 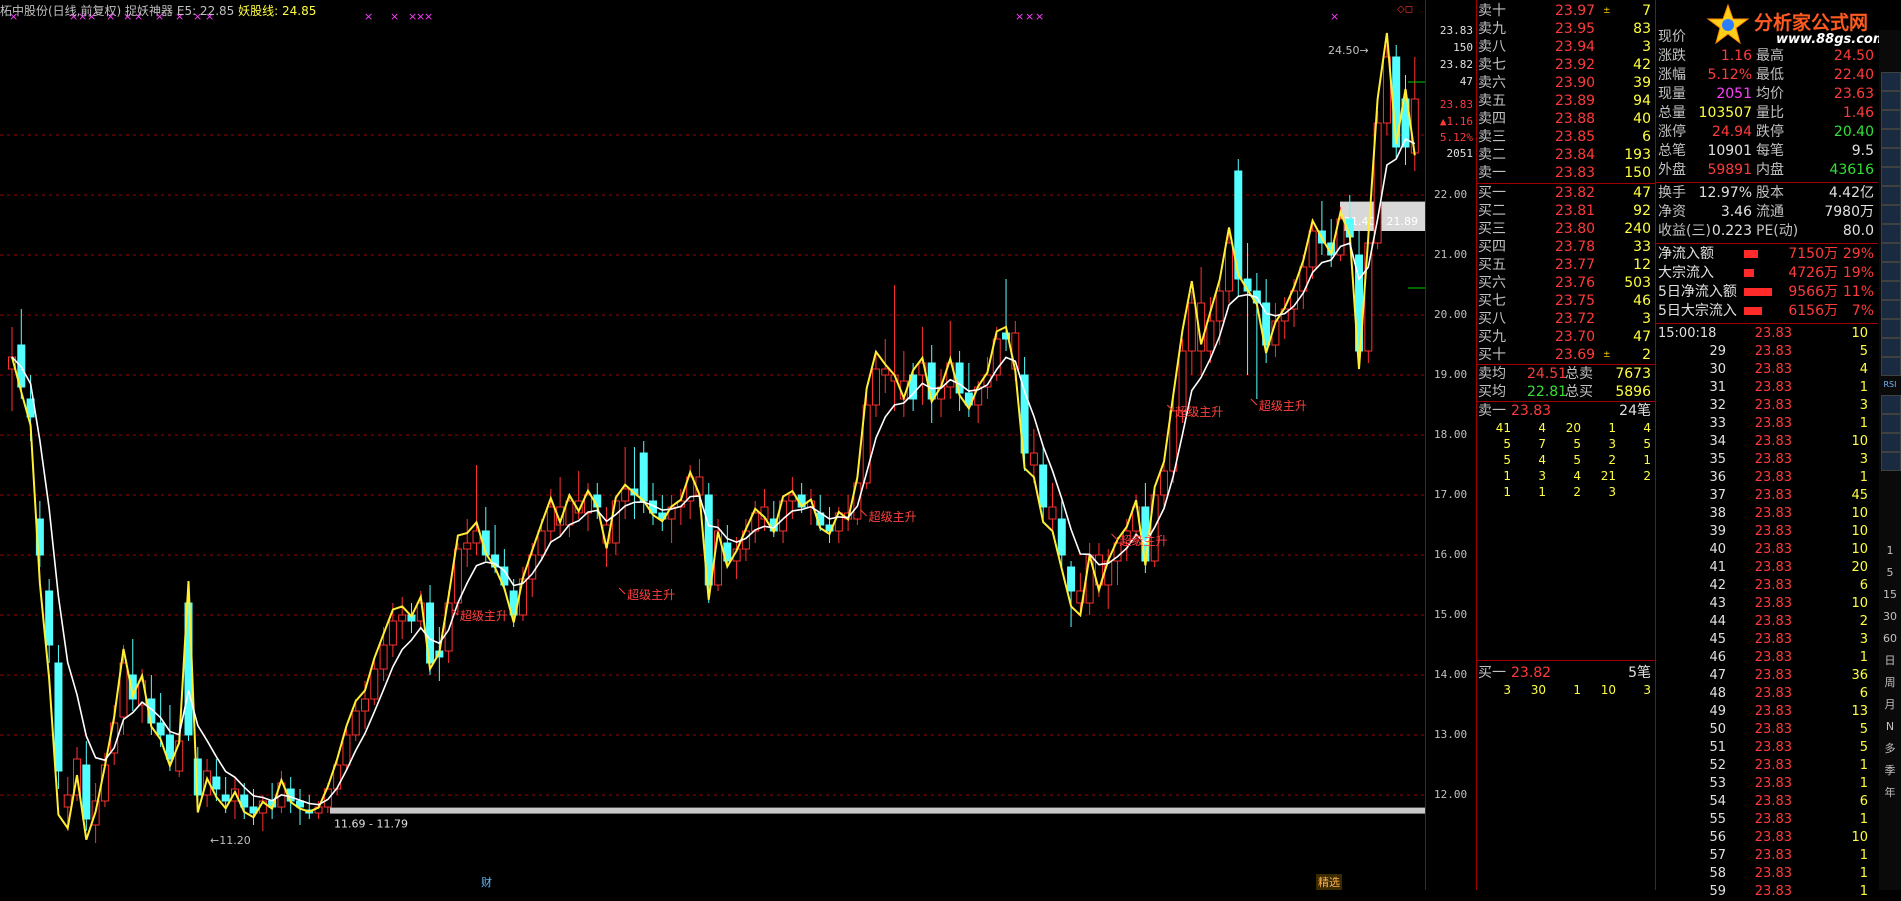 What do you see at coordinates (1566, 355) in the screenshot?
I see `buy-level-row: 买十 23.69 ±2` at bounding box center [1566, 355].